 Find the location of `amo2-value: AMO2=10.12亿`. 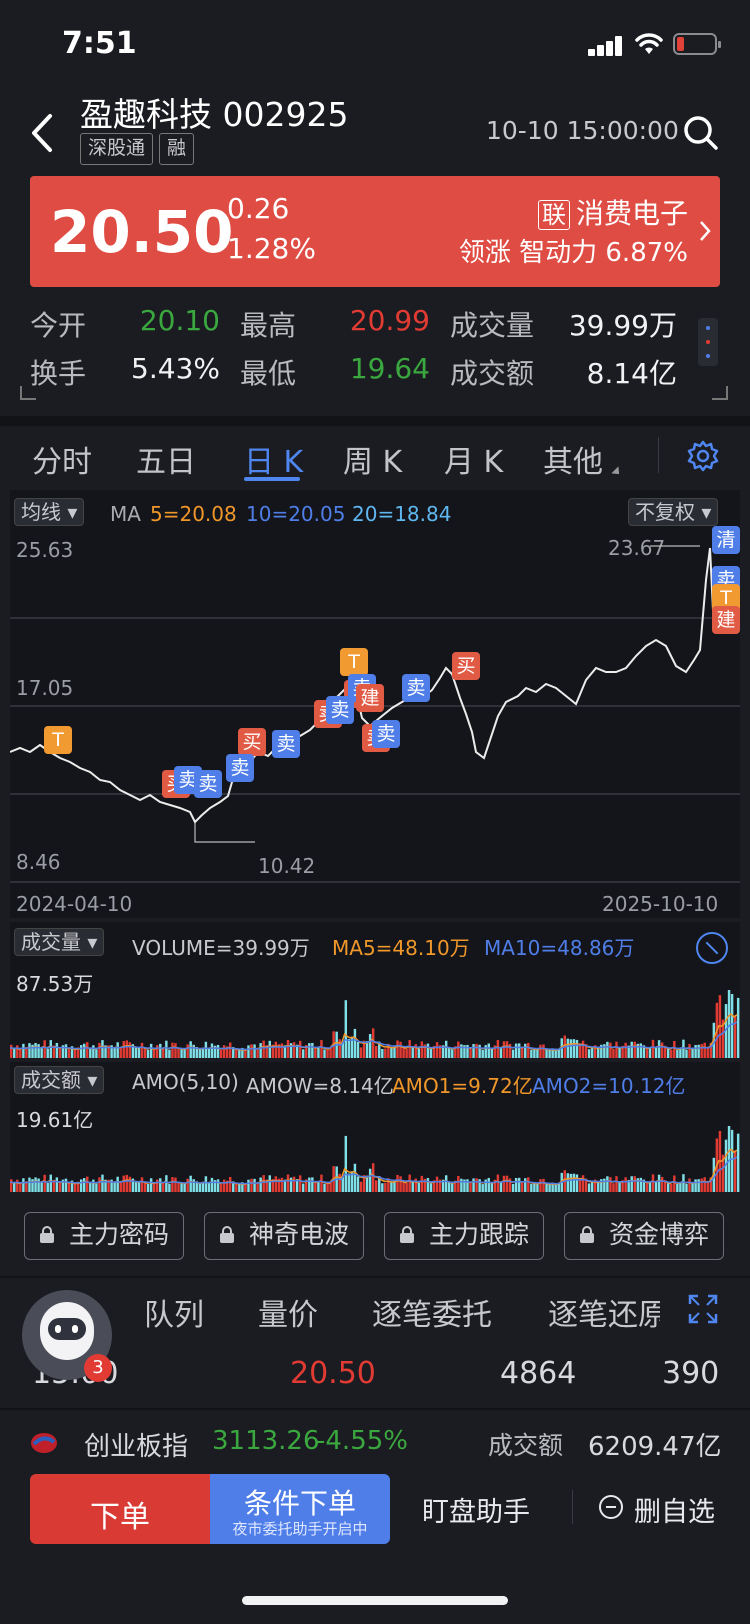

amo2-value: AMO2=10.12亿 is located at coordinates (609, 1086).